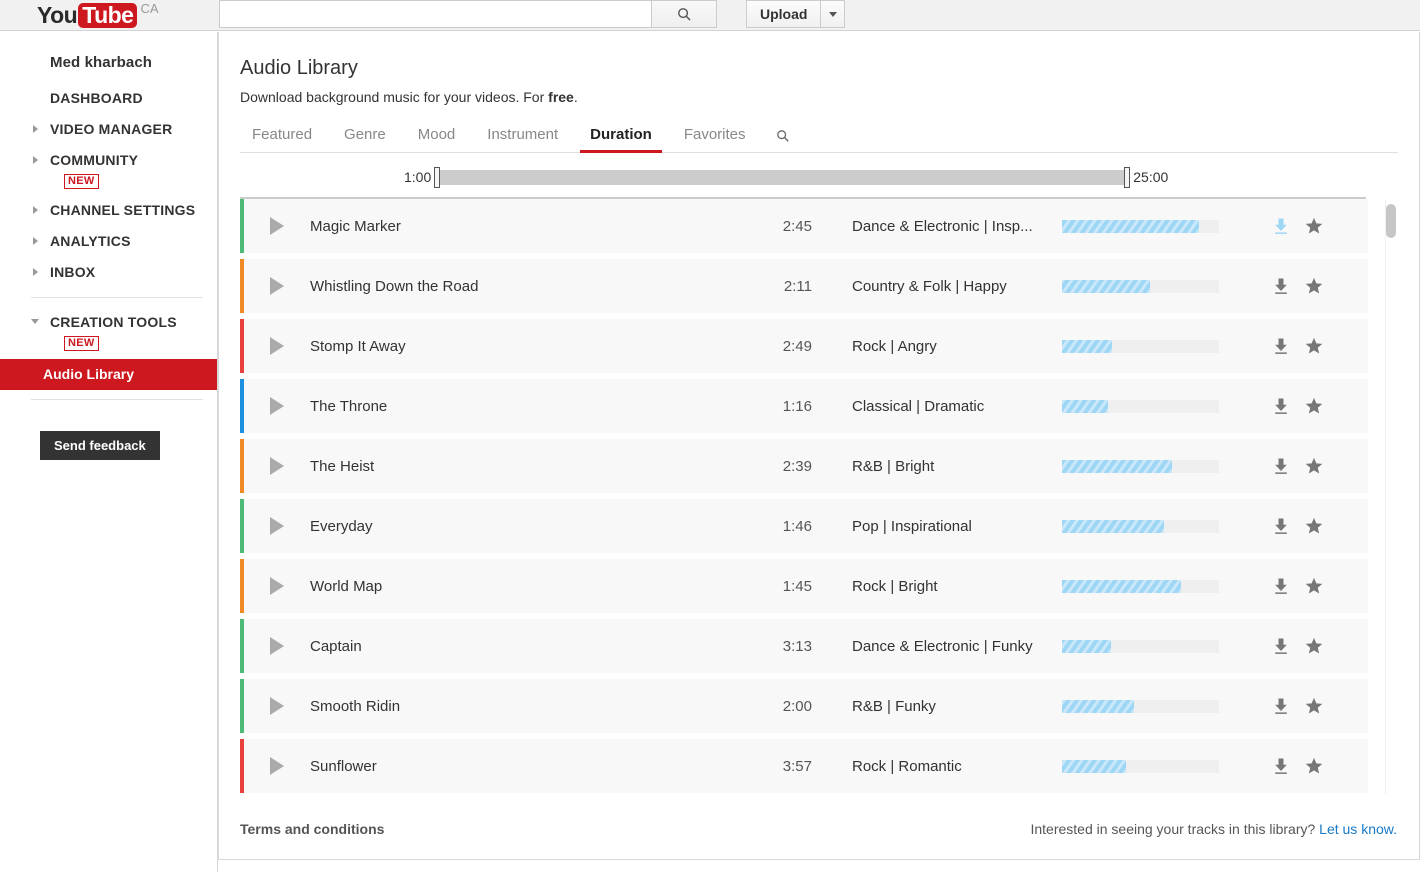 Image resolution: width=1420 pixels, height=872 pixels. Describe the element at coordinates (108, 332) in the screenshot. I see `sidebar-item-creation-tools: CREATION TOOLS NEW` at that location.